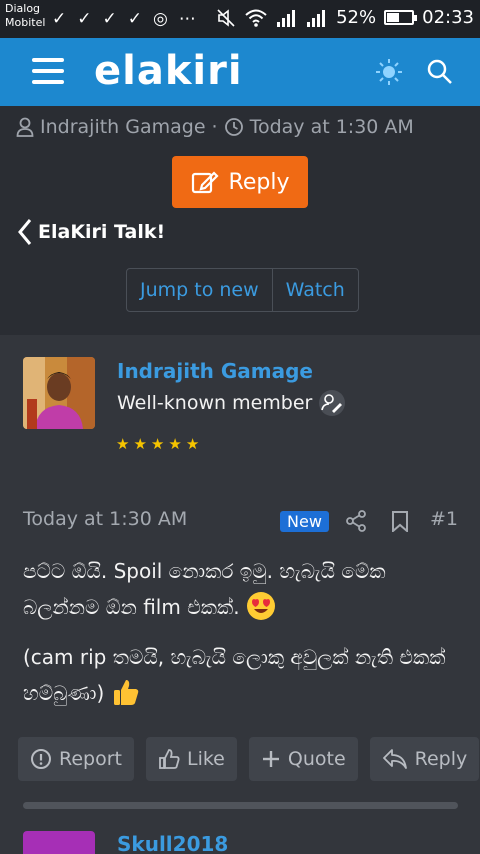  I want to click on post-author: Indrajith Gamage, so click(215, 371).